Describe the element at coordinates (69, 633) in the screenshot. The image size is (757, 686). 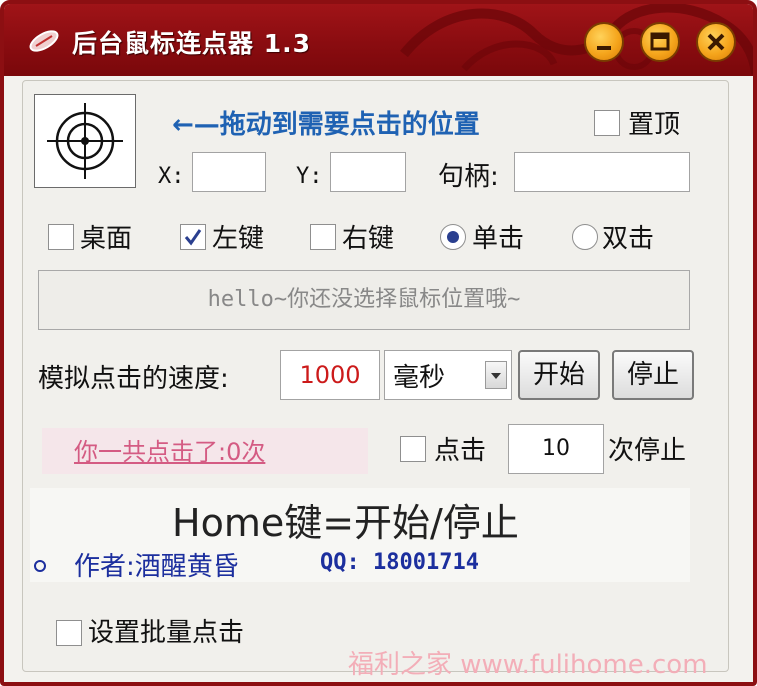
I see `batch-click-checkbox` at that location.